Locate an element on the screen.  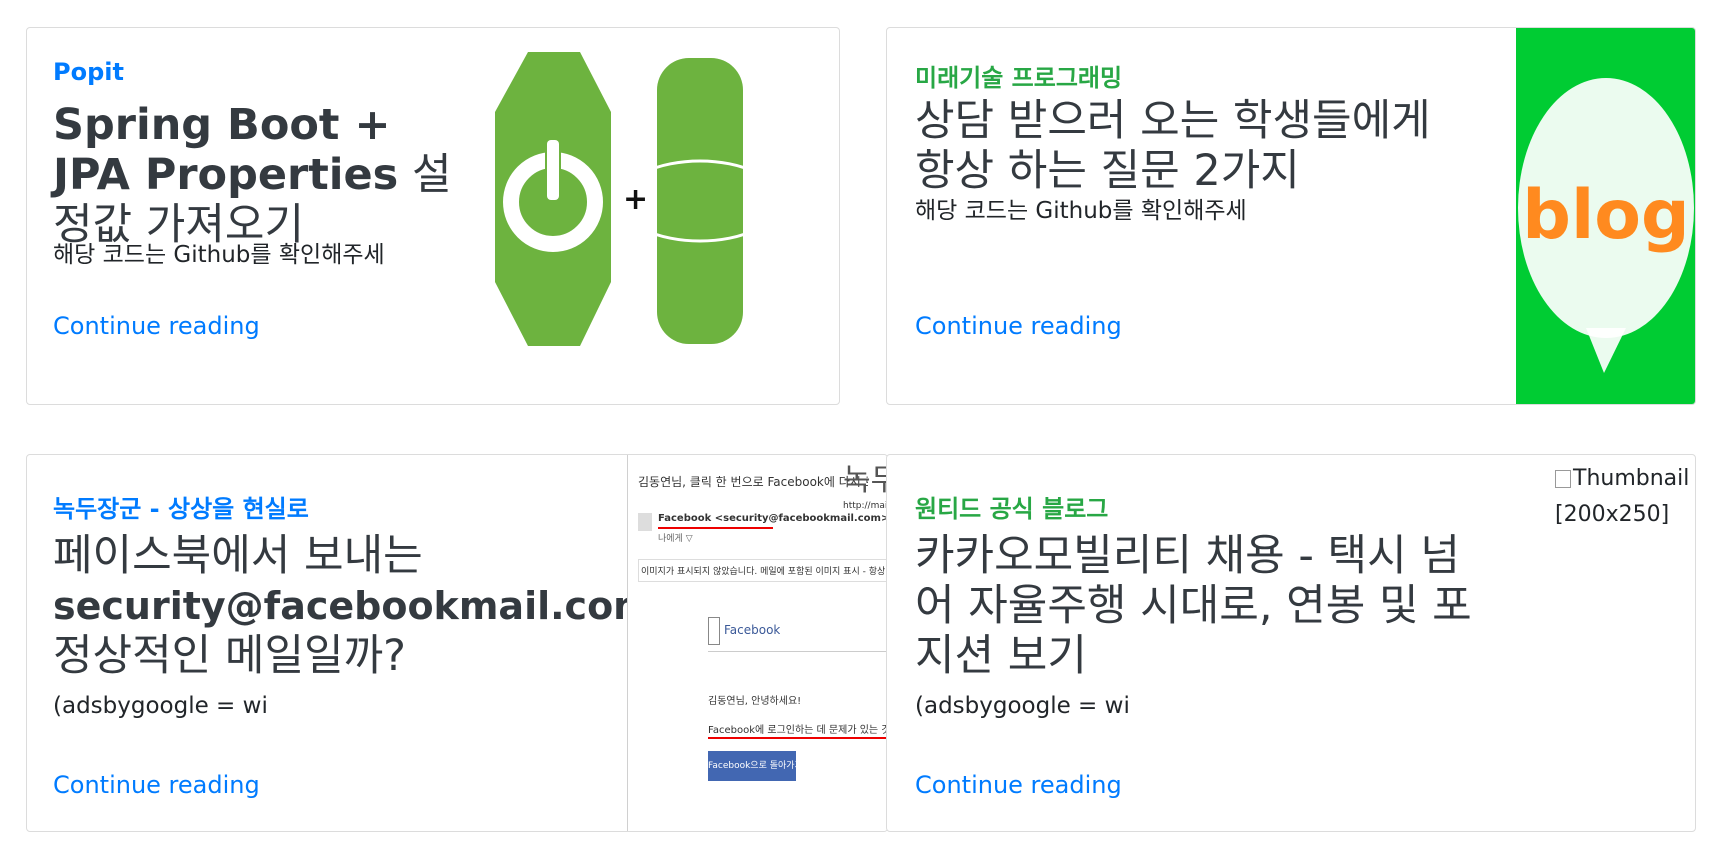
watermark-url: http://mainia is located at coordinates (865, 506).